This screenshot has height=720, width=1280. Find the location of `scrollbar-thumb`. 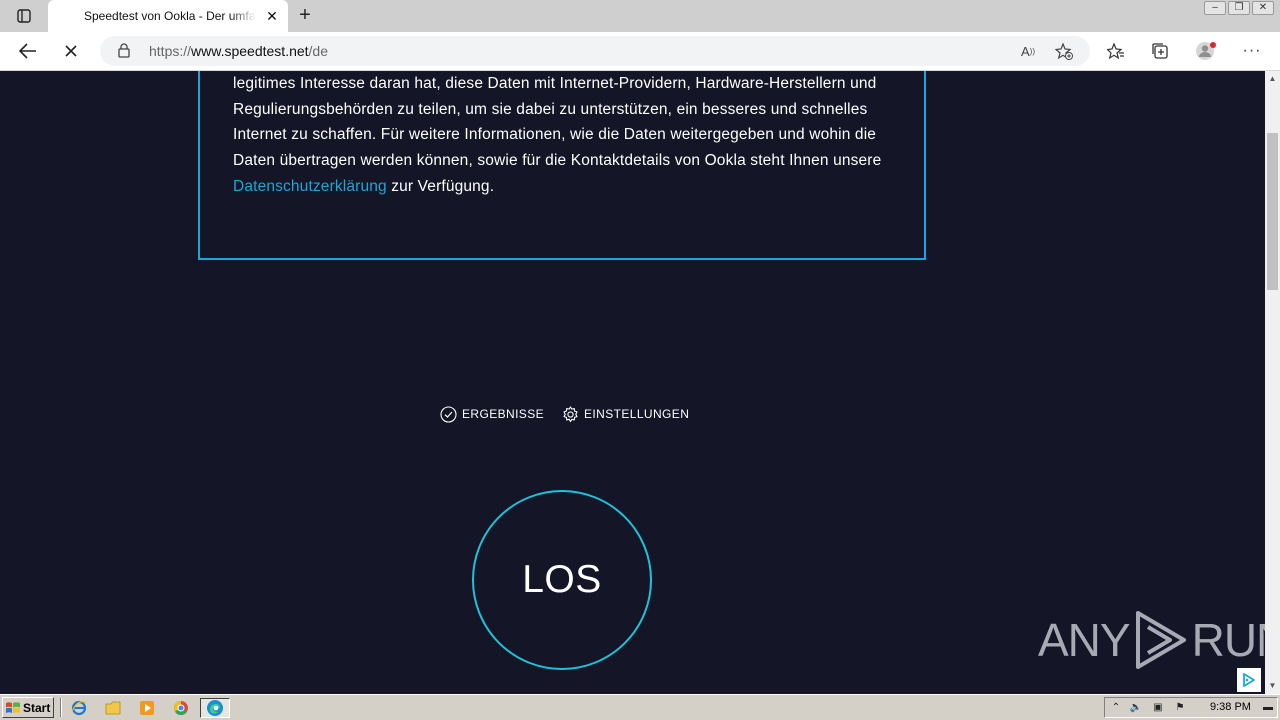

scrollbar-thumb is located at coordinates (1272, 211).